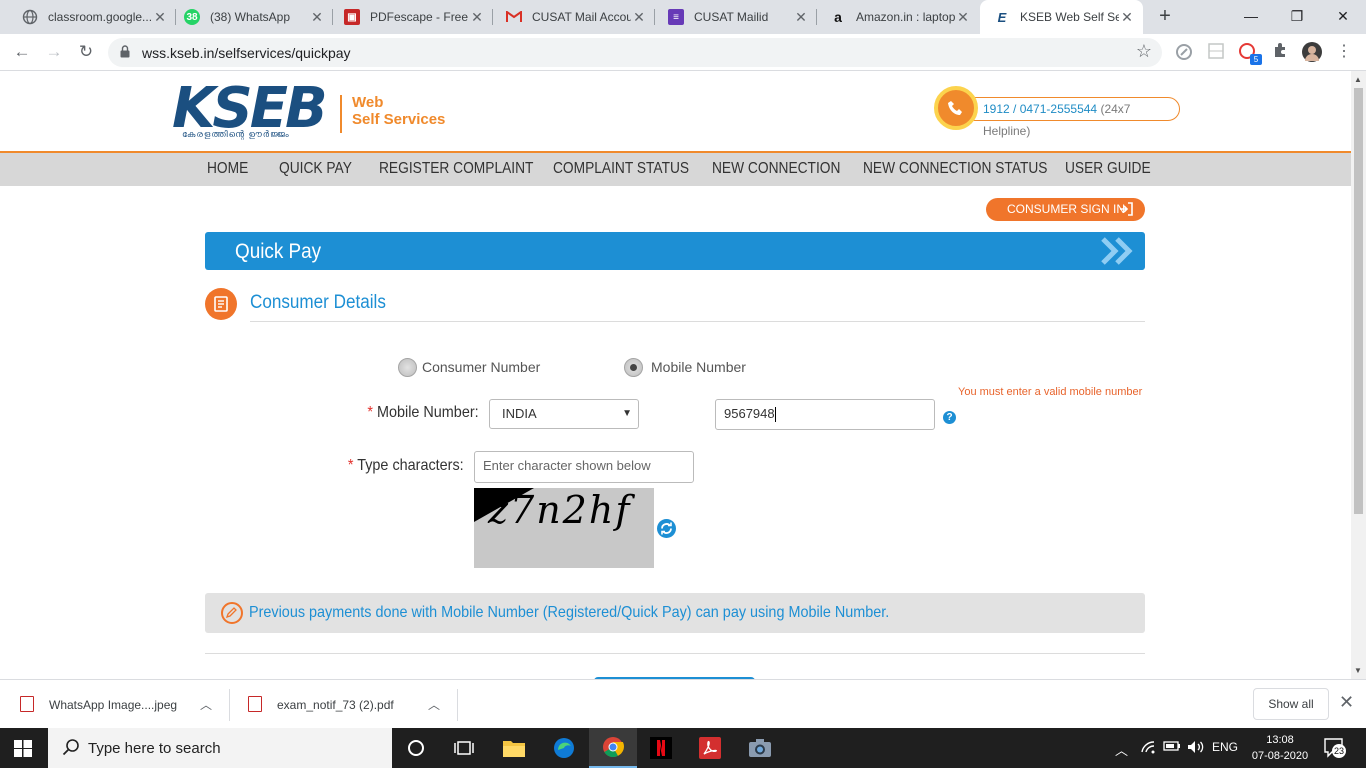 The width and height of the screenshot is (1366, 768). Describe the element at coordinates (613, 748) in the screenshot. I see `chrome-icon` at that location.